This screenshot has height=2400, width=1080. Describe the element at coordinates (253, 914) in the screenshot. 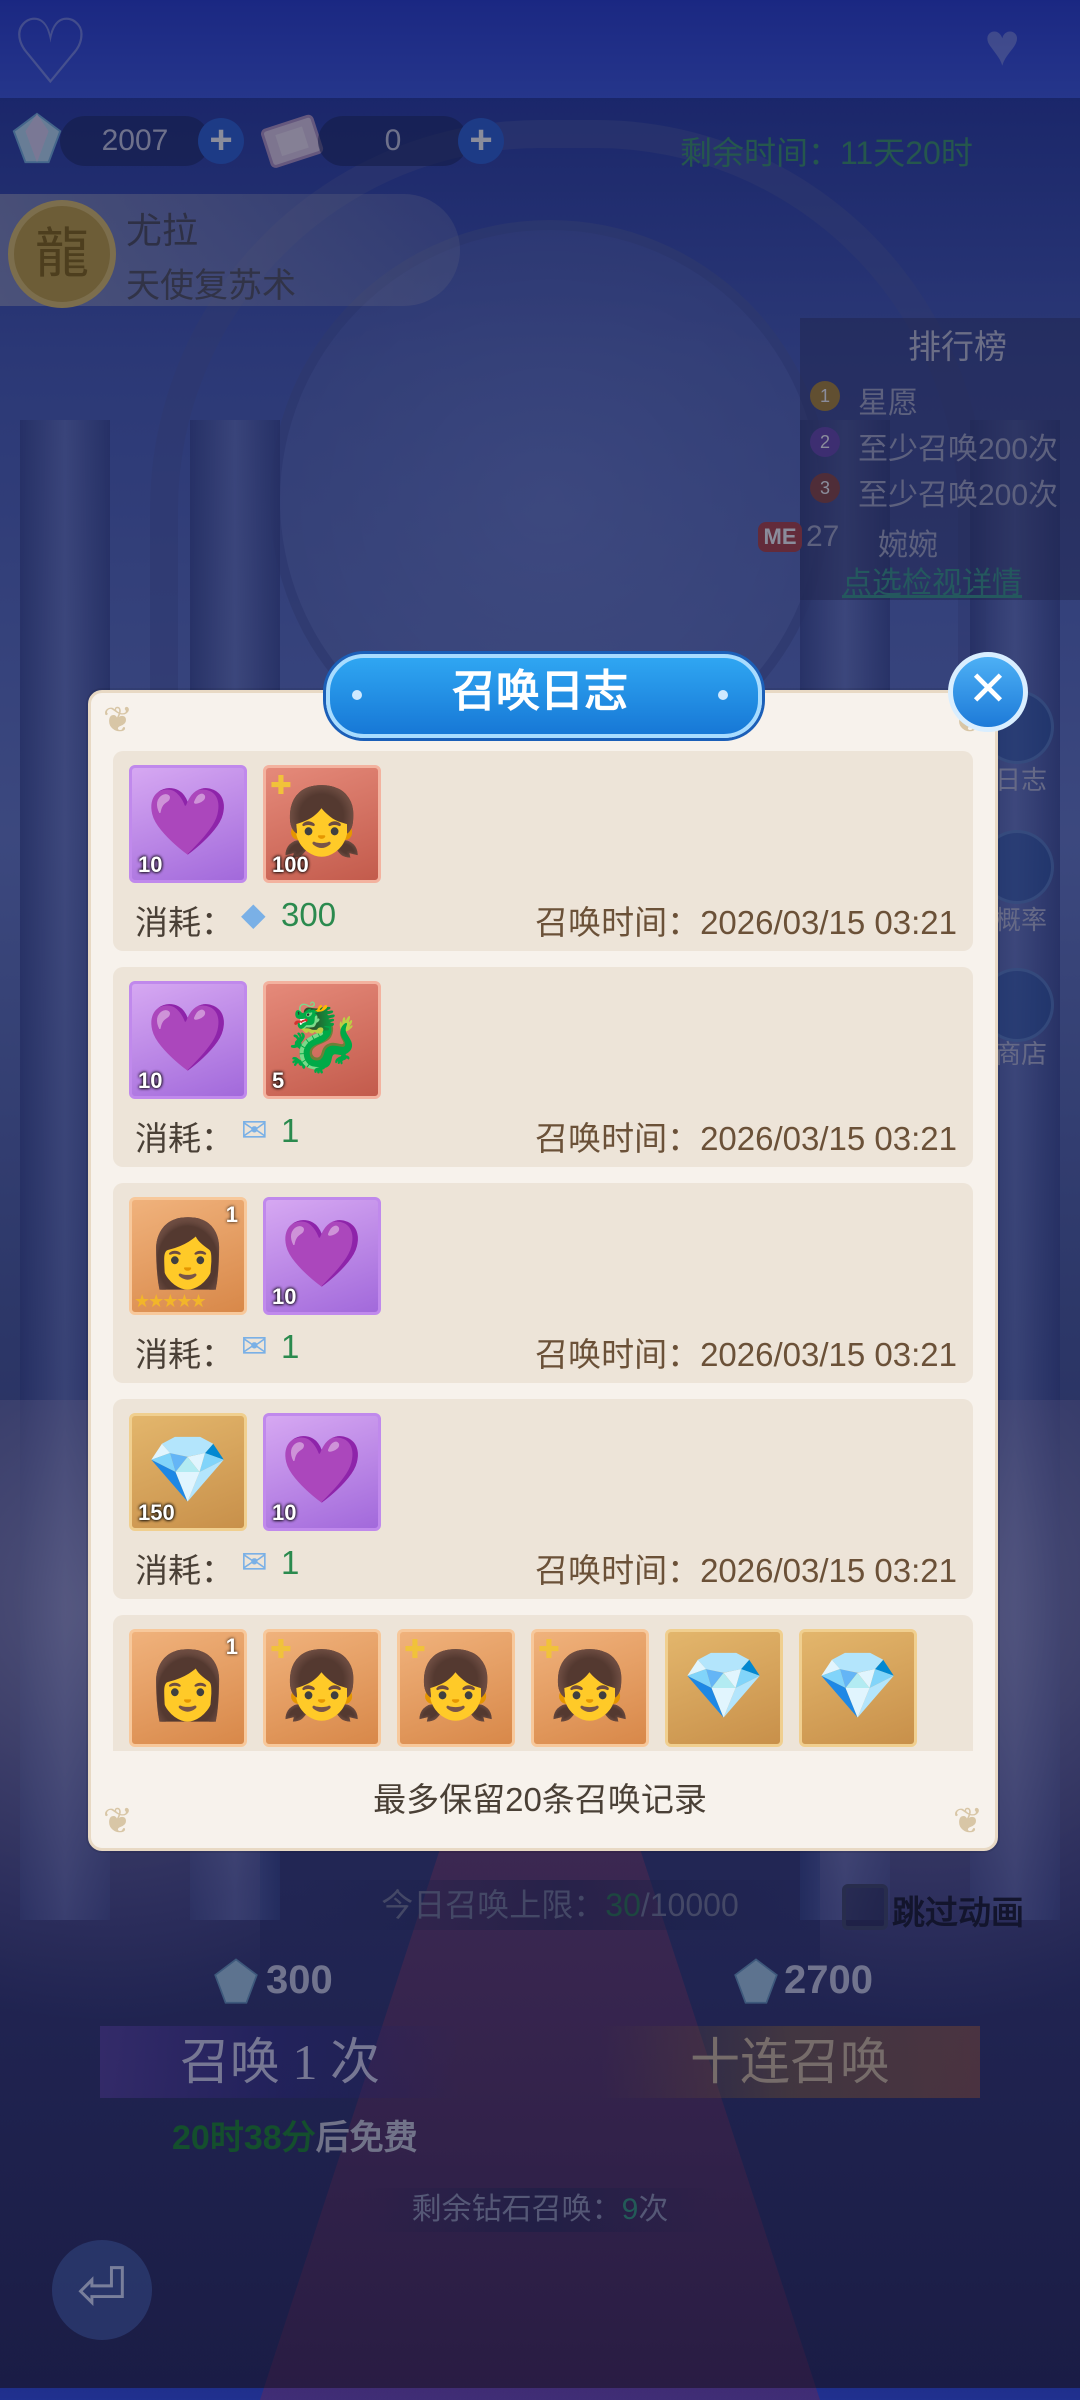

I see `diamond-icon: ◆` at that location.